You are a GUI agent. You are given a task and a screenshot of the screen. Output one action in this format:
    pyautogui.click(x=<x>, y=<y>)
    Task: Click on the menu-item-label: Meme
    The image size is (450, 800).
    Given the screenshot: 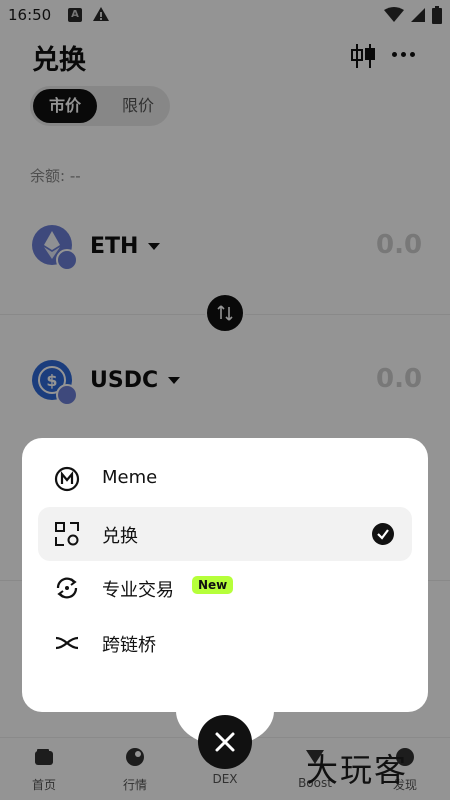 What is the action you would take?
    pyautogui.click(x=130, y=477)
    